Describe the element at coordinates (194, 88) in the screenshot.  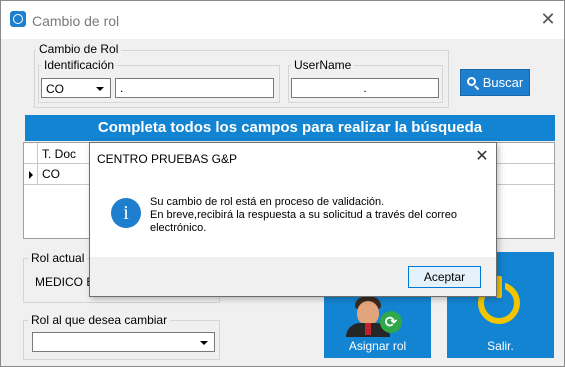
I see `id-number-input: .` at that location.